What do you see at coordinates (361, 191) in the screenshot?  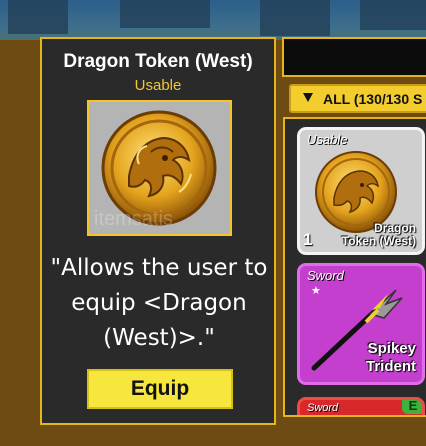 I see `inventory-item-dragon-token: Usable 1 Dragon Token (West)` at bounding box center [361, 191].